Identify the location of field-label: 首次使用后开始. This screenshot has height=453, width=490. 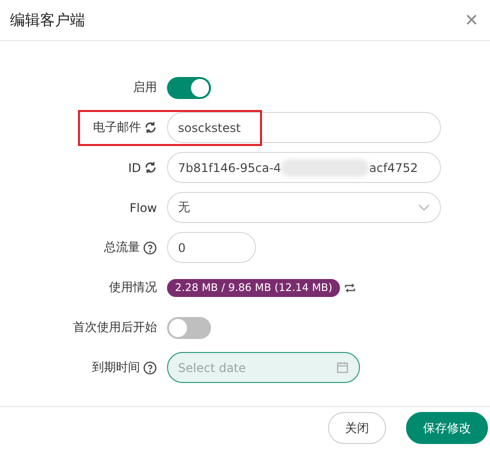
(115, 327).